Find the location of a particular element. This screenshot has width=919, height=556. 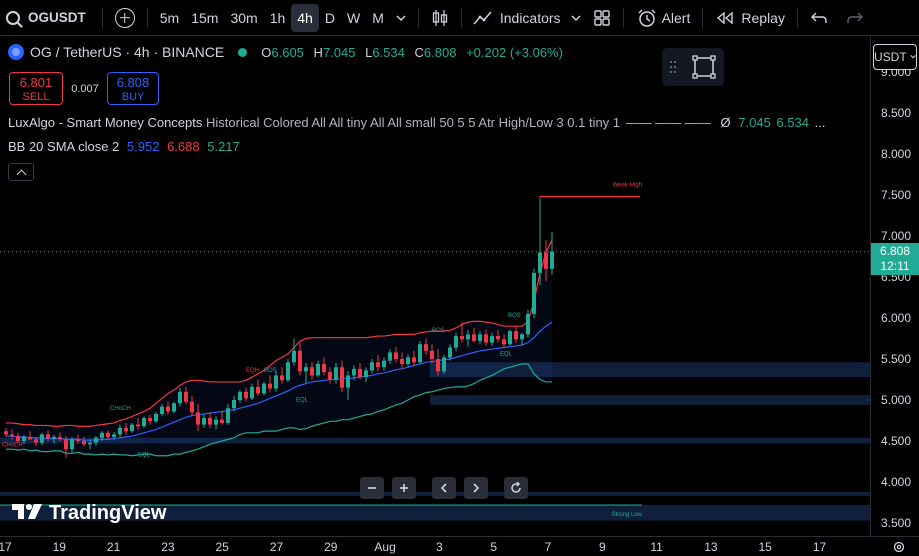

choch-label: CHoCH is located at coordinates (120, 409).